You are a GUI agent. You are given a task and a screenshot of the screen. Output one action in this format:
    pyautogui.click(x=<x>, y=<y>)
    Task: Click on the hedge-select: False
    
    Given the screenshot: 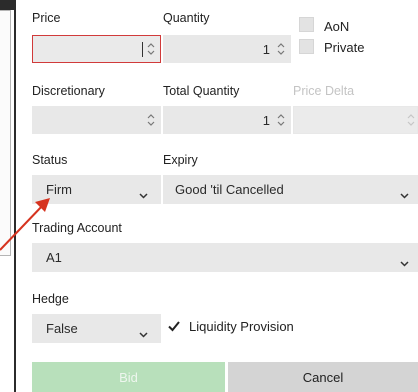 What is the action you would take?
    pyautogui.click(x=96, y=328)
    